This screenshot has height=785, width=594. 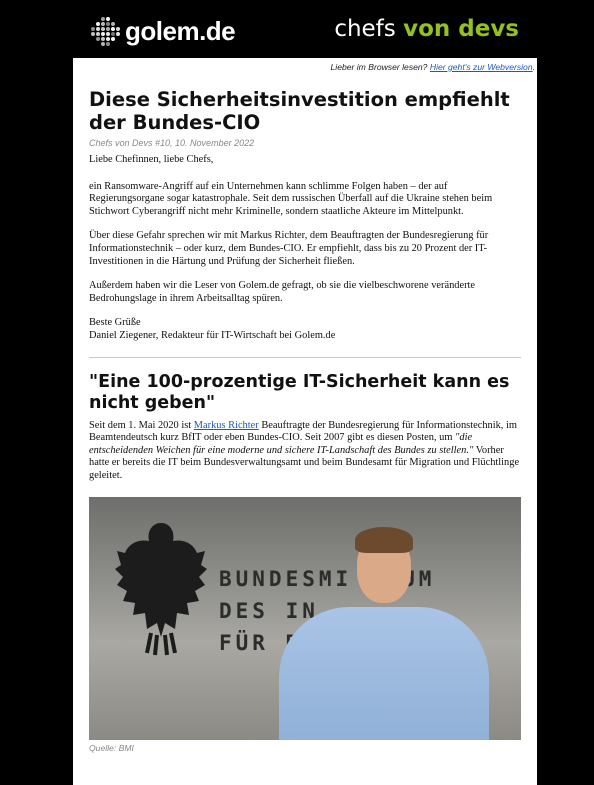 I want to click on browser-line-text: Lieber im Browser lesen?, so click(x=379, y=67).